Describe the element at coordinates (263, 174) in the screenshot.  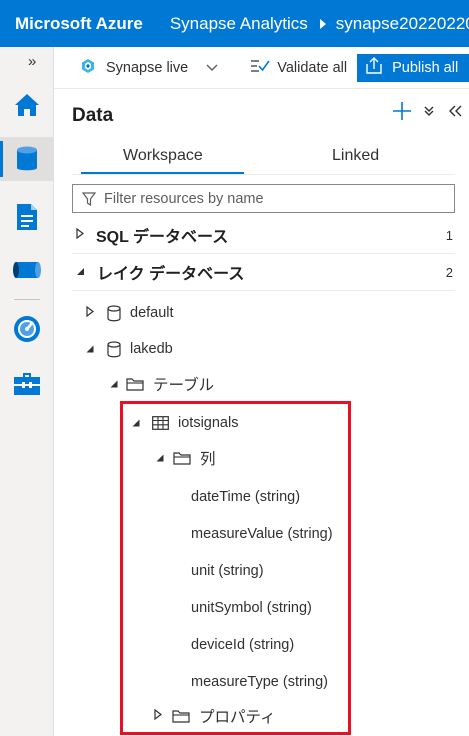
I see `tabs-baseline` at that location.